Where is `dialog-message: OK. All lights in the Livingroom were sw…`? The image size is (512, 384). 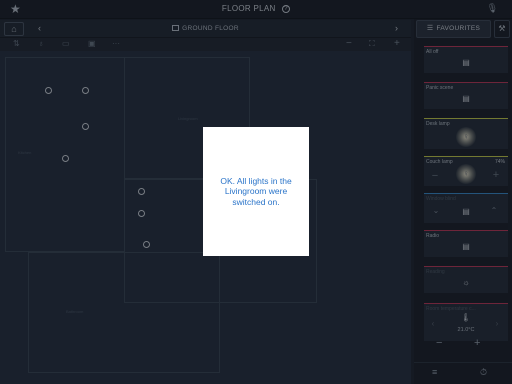
dialog-message: OK. All lights in the Livingroom were sw… is located at coordinates (256, 191).